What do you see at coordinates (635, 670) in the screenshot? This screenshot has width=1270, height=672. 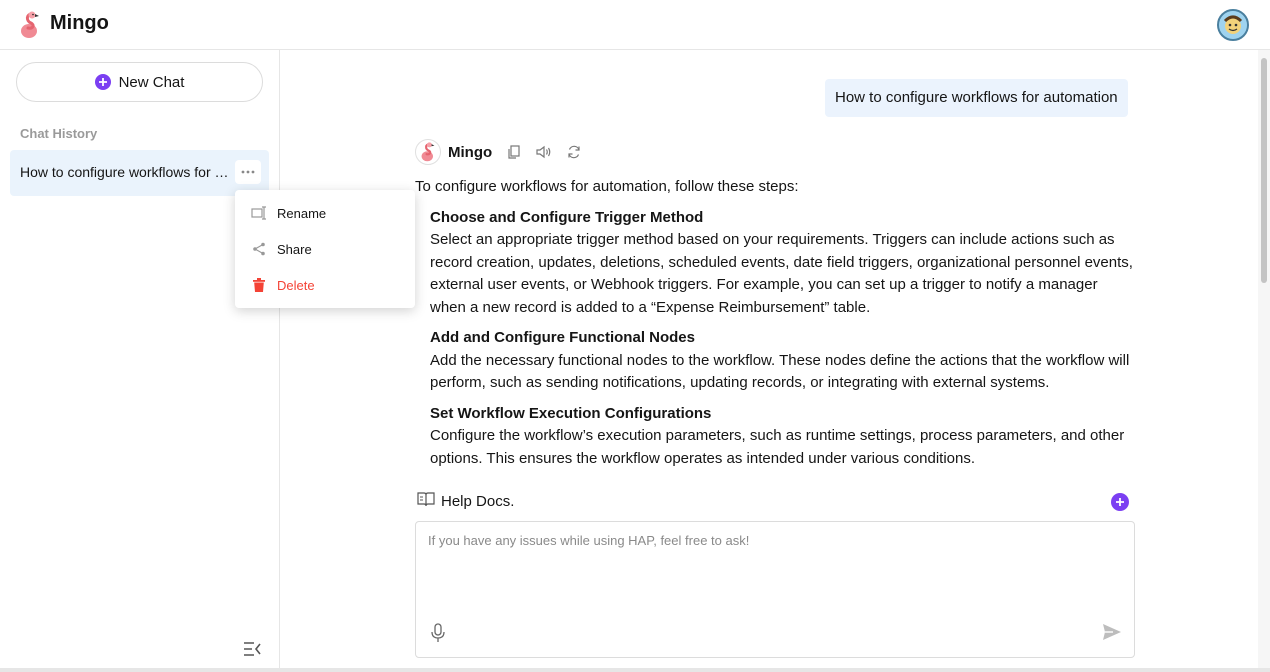 I see `bottom-divider` at bounding box center [635, 670].